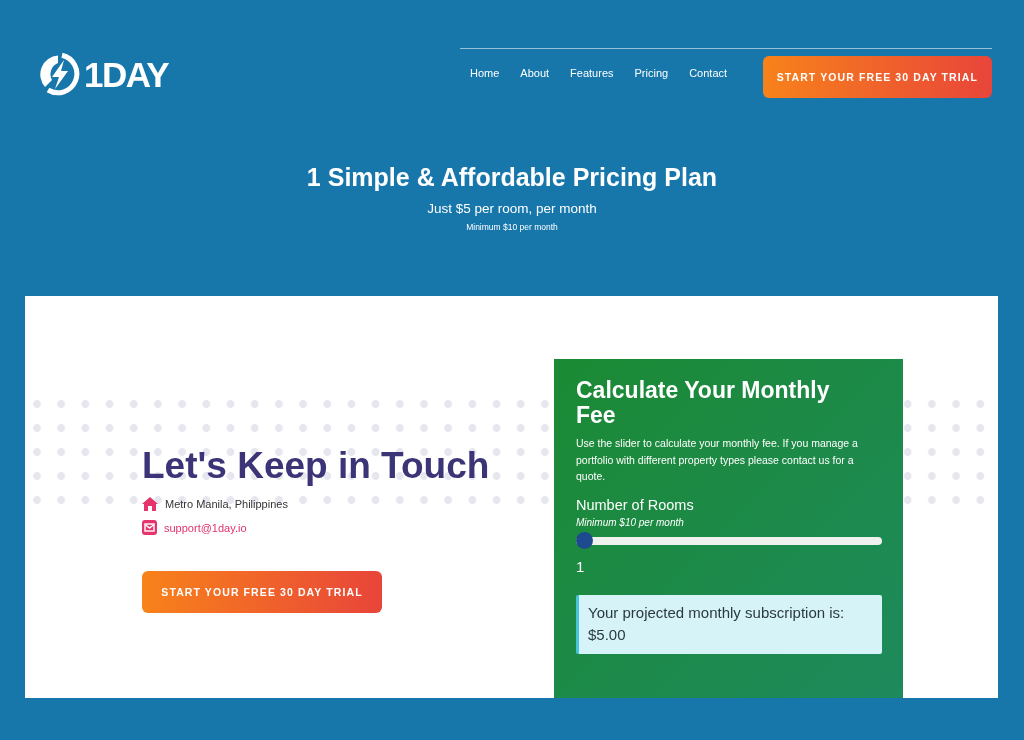  Describe the element at coordinates (226, 503) in the screenshot. I see `address-text: Metro Manila, Philippines` at that location.